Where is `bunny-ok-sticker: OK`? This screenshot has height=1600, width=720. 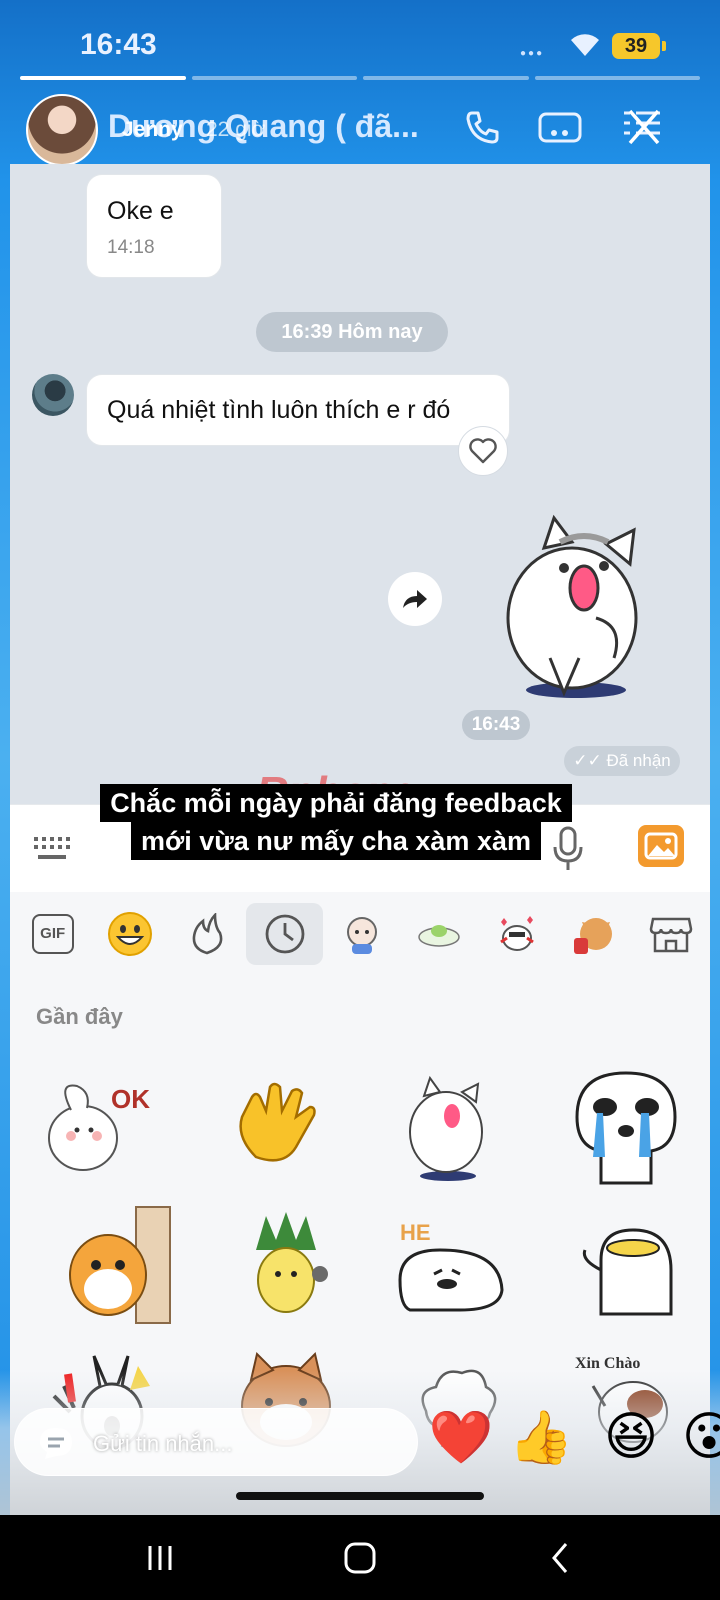
bunny-ok-sticker: OK is located at coordinates (96, 1127).